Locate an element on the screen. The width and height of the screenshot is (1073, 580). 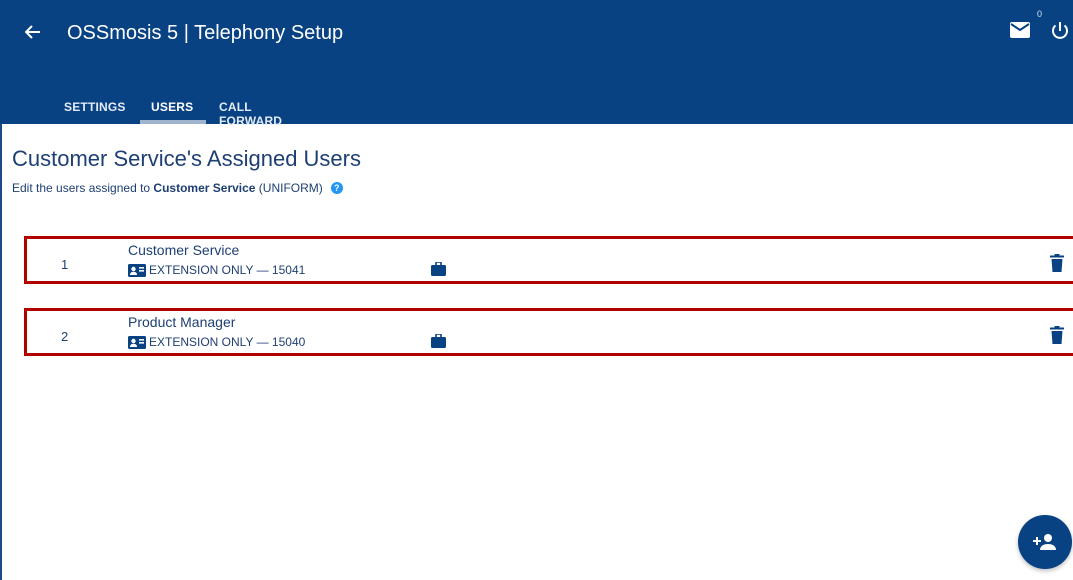
user-extension-text: EXTENSION ONLY — 15041 is located at coordinates (227, 270).